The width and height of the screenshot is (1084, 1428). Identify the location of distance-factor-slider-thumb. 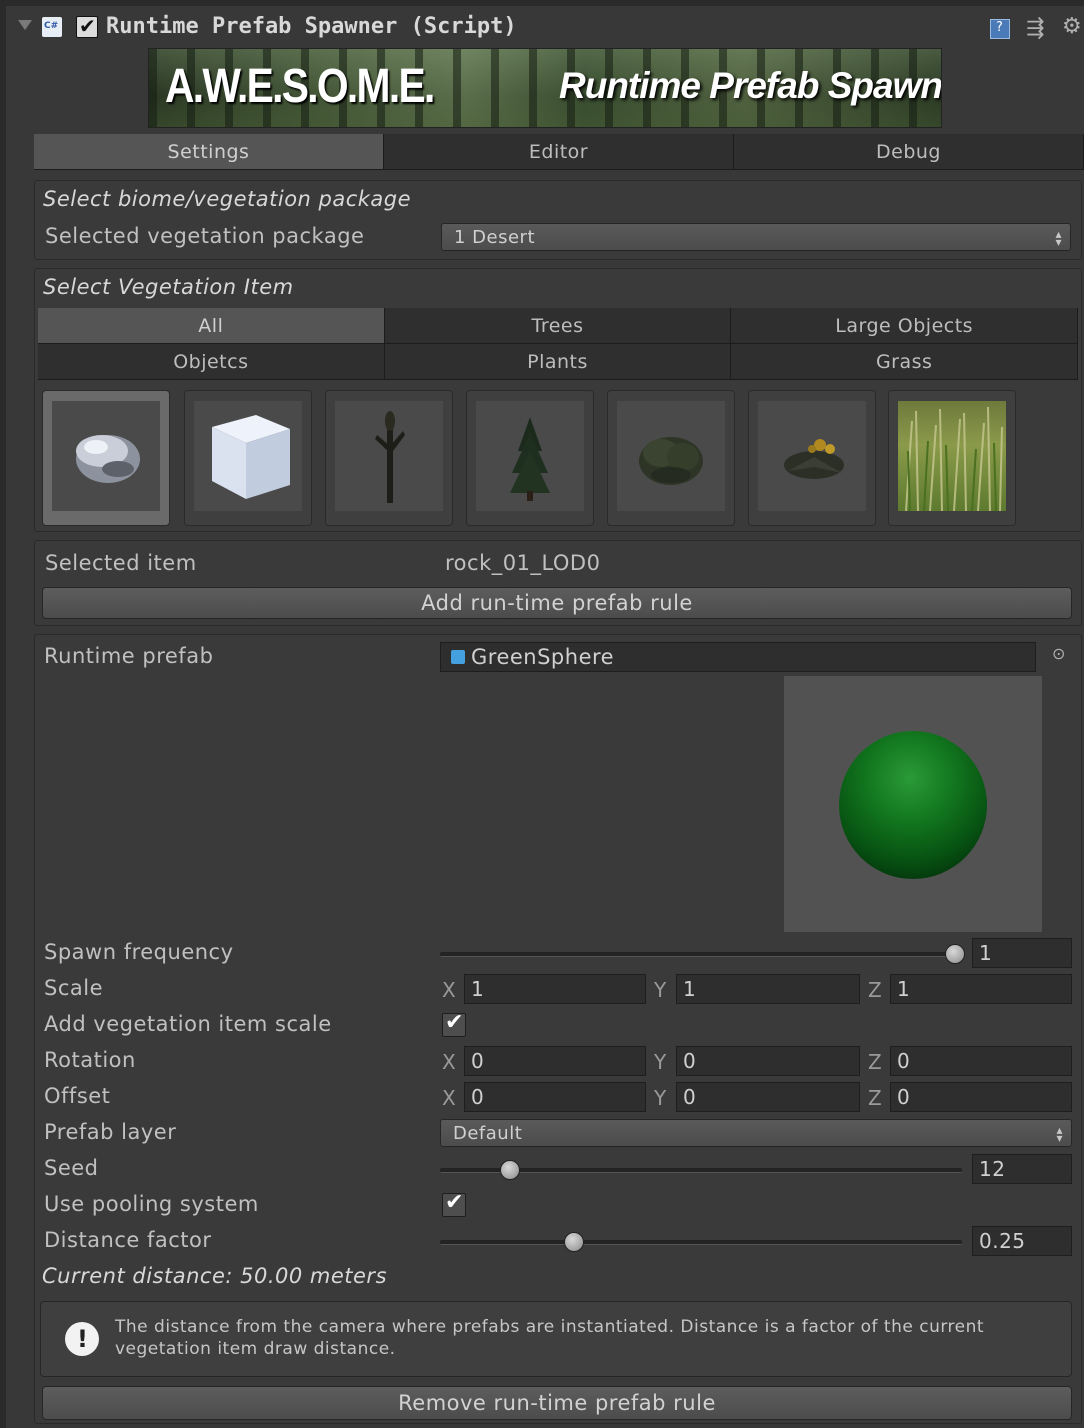
(574, 1242).